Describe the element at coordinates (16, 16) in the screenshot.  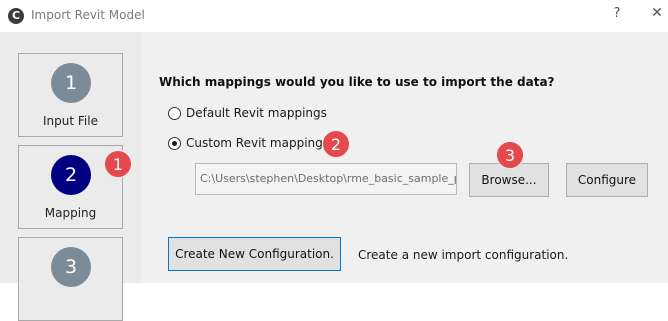
I see `app-logo-icon: C` at that location.